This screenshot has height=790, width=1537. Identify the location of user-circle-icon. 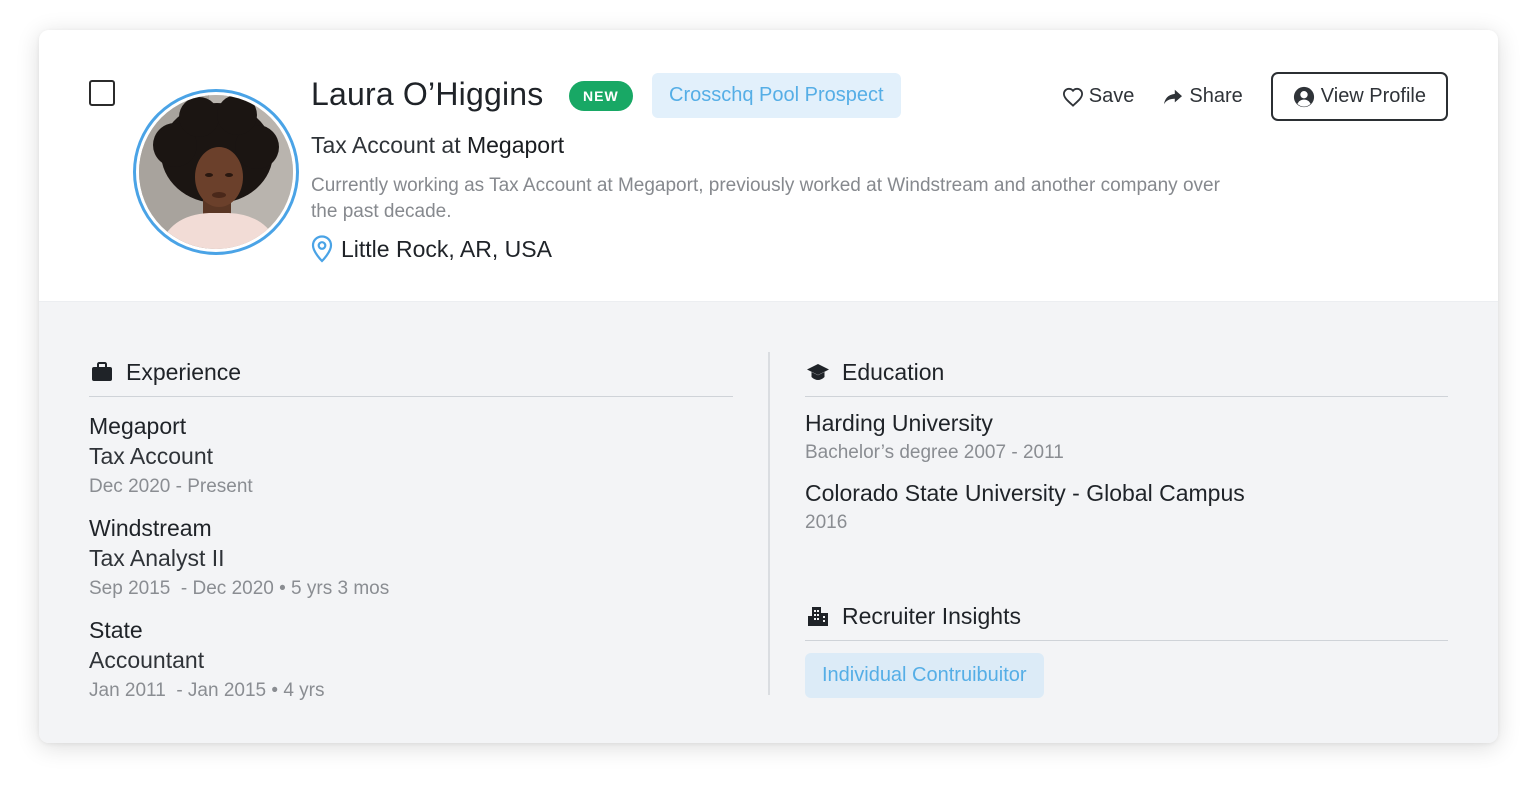
(1303, 96).